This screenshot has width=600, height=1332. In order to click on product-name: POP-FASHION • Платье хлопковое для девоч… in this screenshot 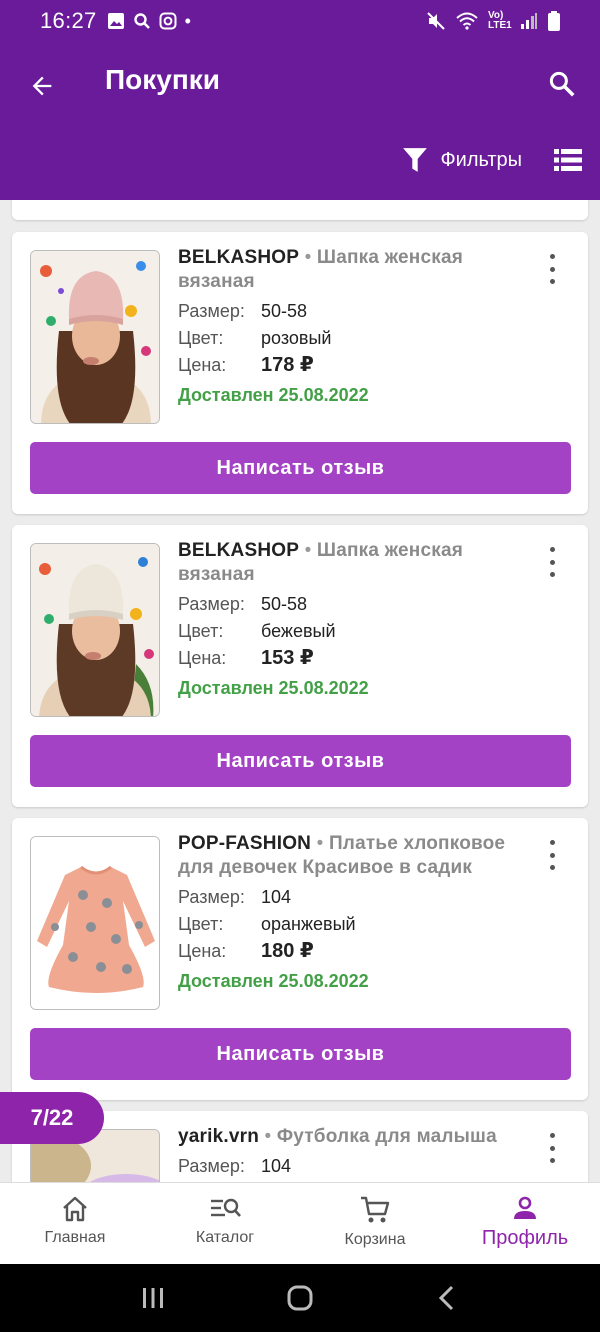, I will do `click(353, 856)`.